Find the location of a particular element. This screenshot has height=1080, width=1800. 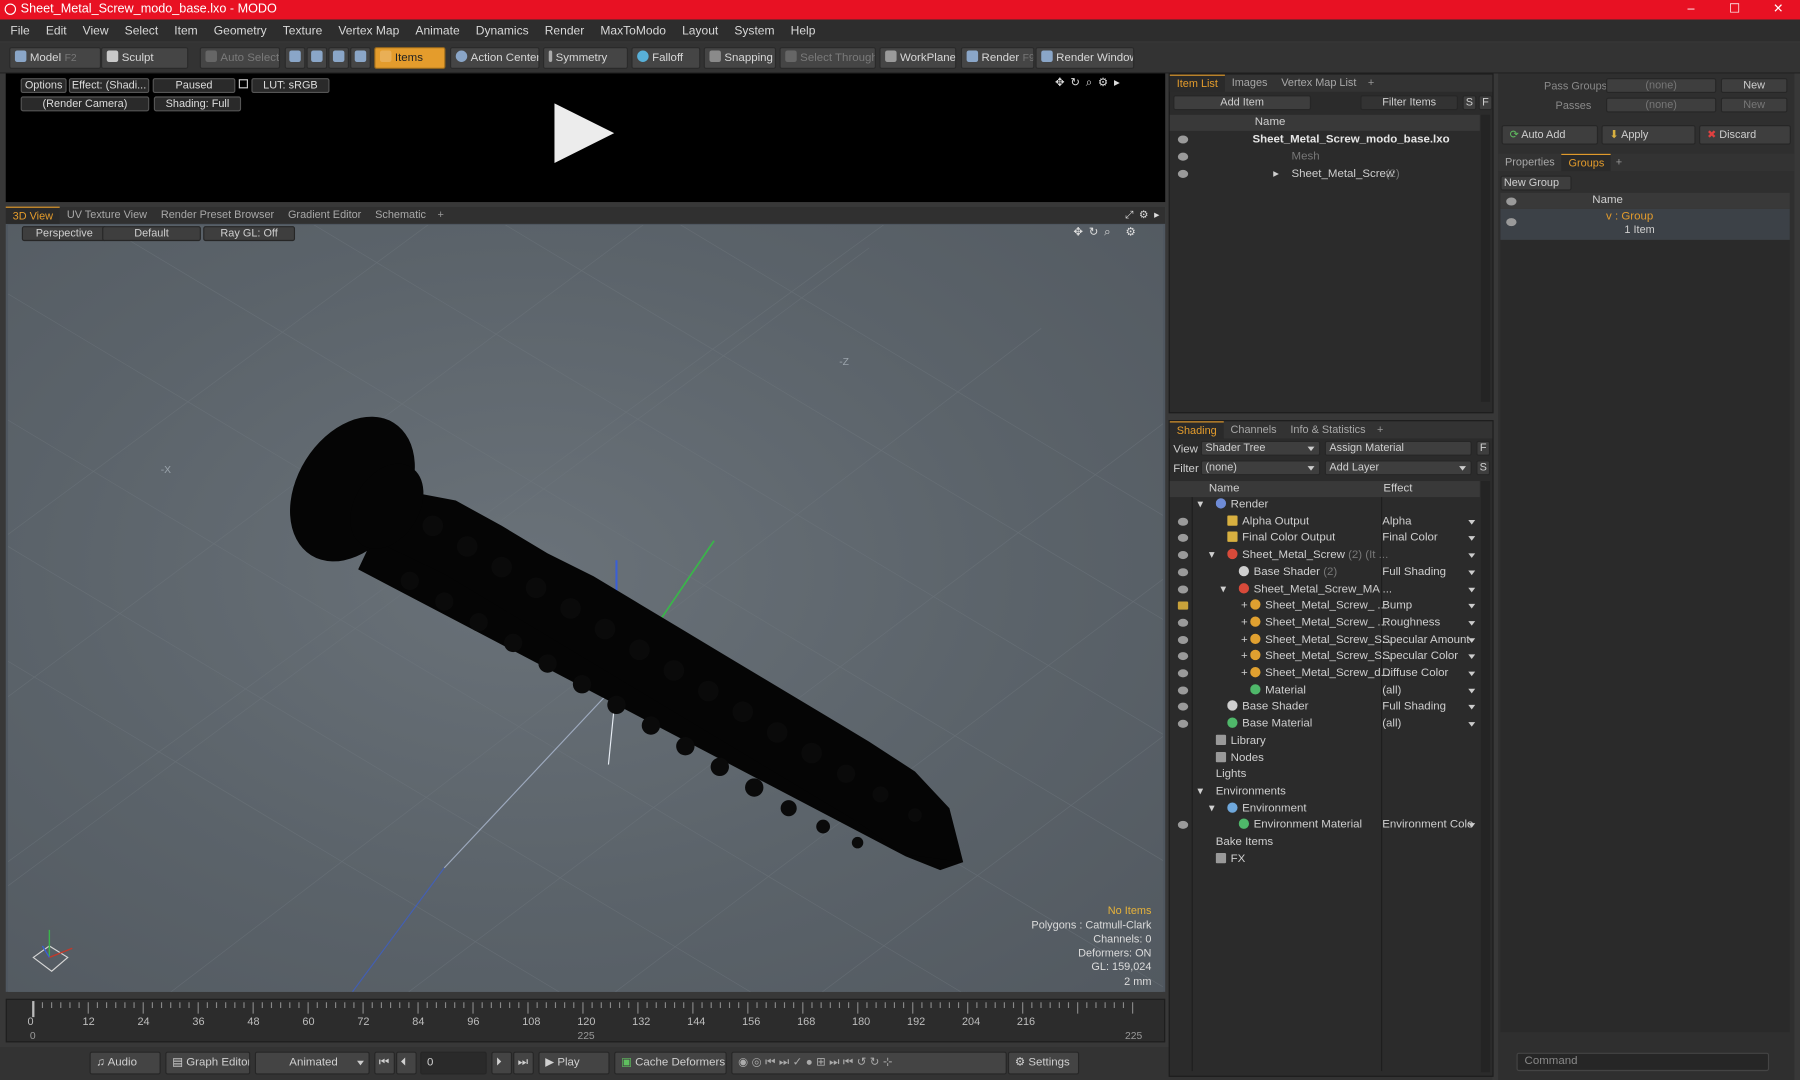

preview-pause-button: Paused is located at coordinates (194, 85).